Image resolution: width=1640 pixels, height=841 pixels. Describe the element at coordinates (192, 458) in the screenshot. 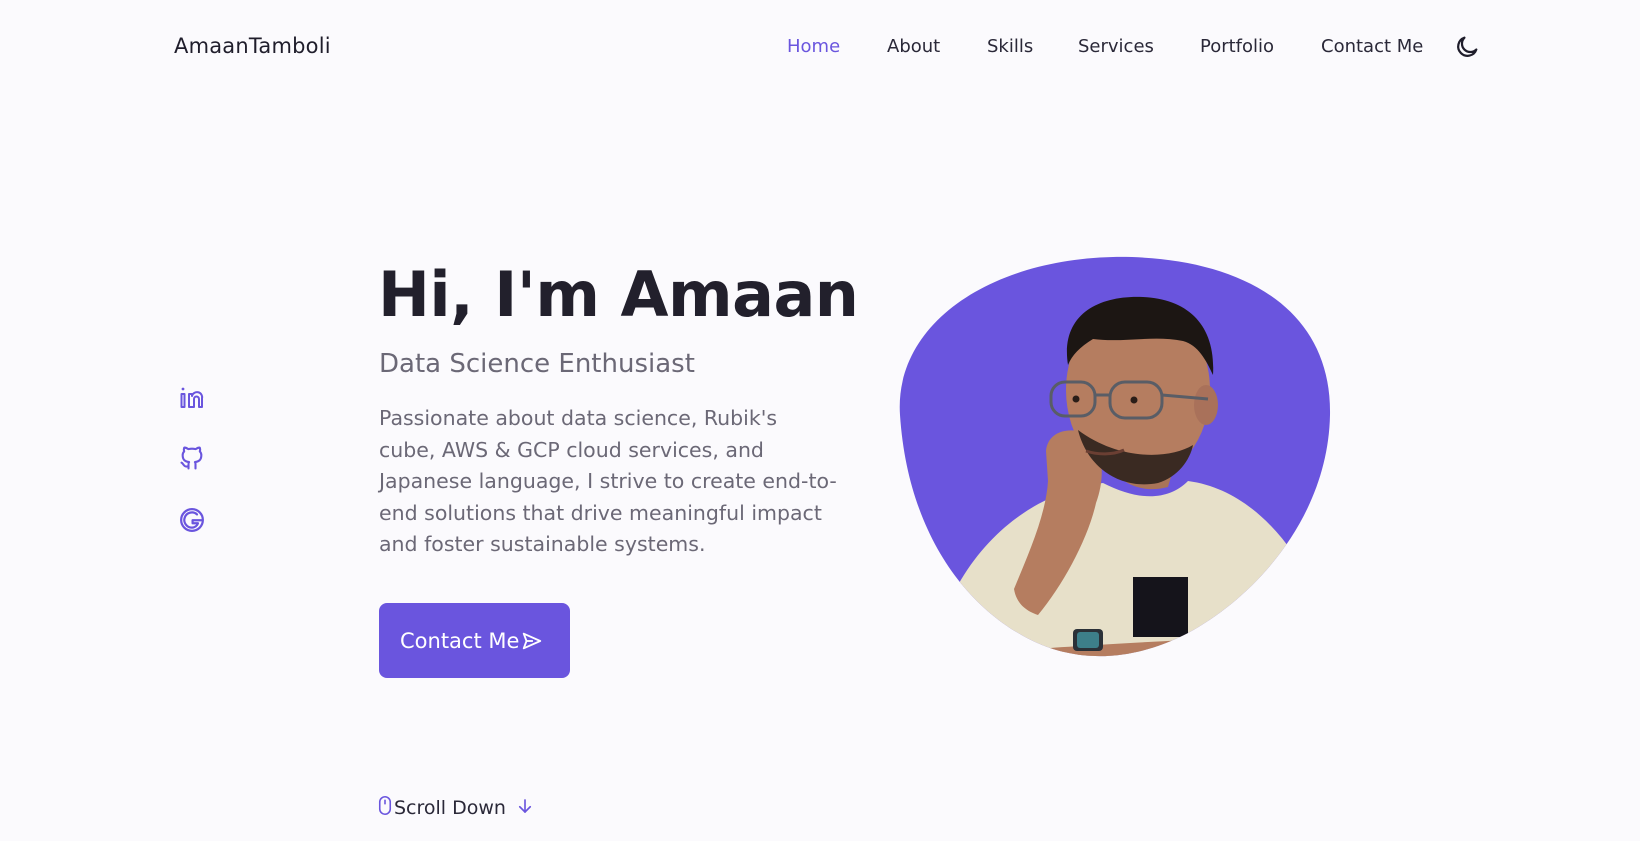

I see `github-icon` at that location.